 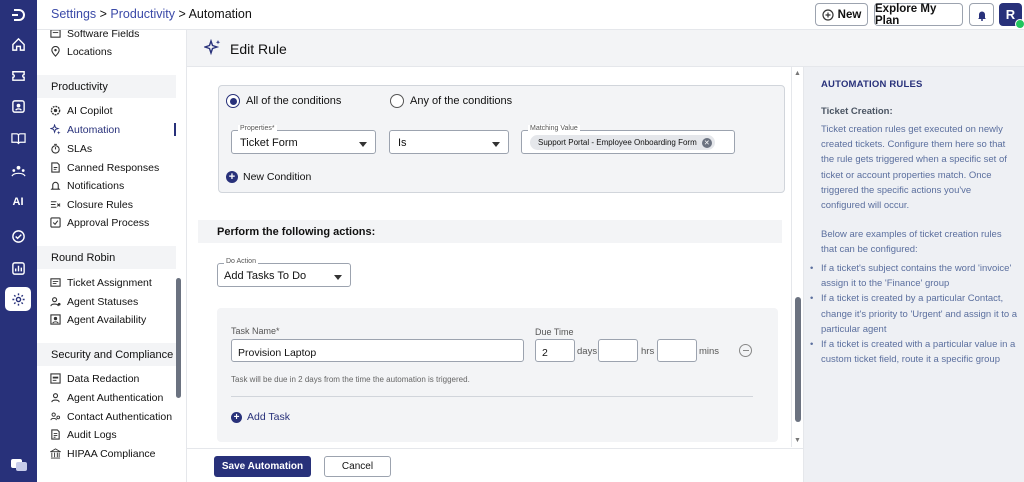 I want to click on sidebar-item-approval-process: Approval Process, so click(x=114, y=222).